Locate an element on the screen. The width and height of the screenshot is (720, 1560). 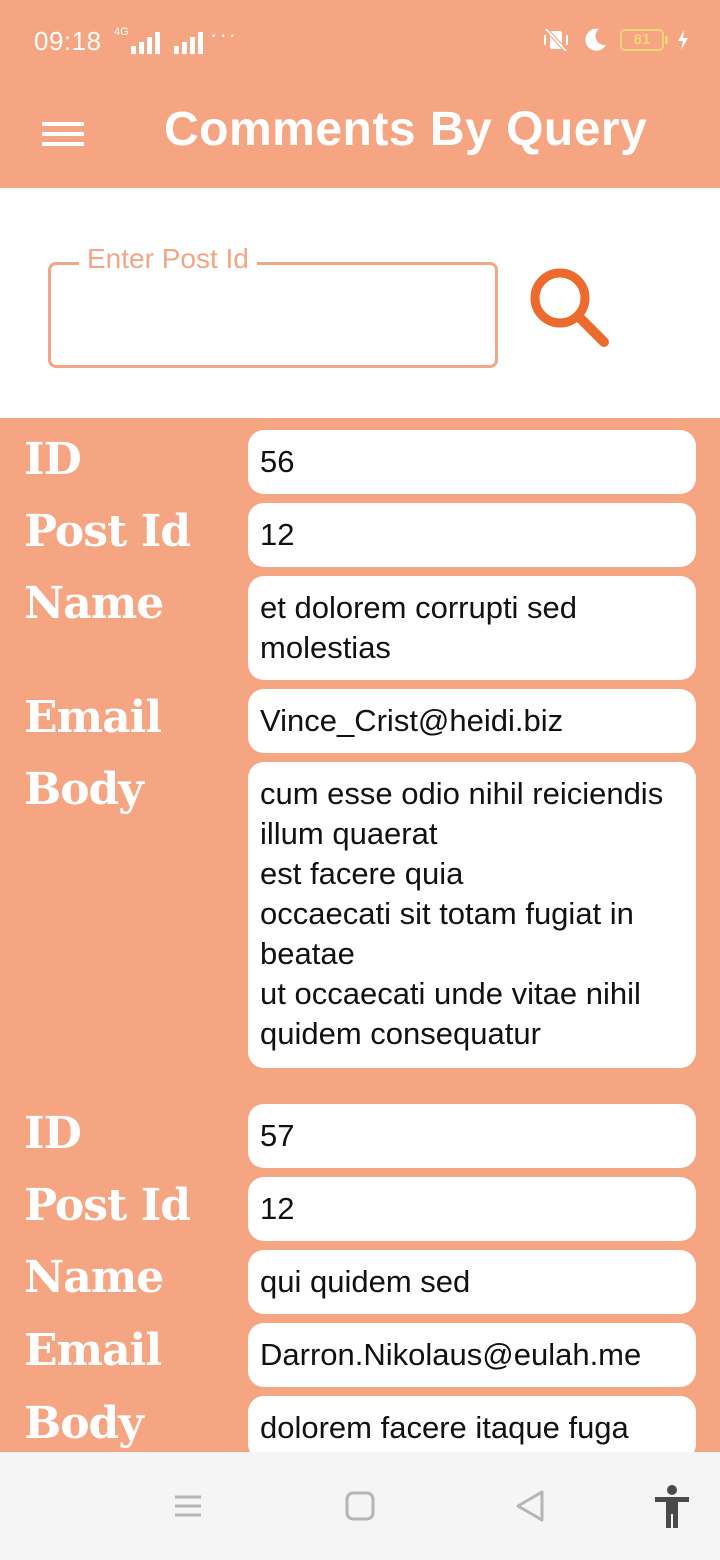
id-value: 57 is located at coordinates (472, 1136).